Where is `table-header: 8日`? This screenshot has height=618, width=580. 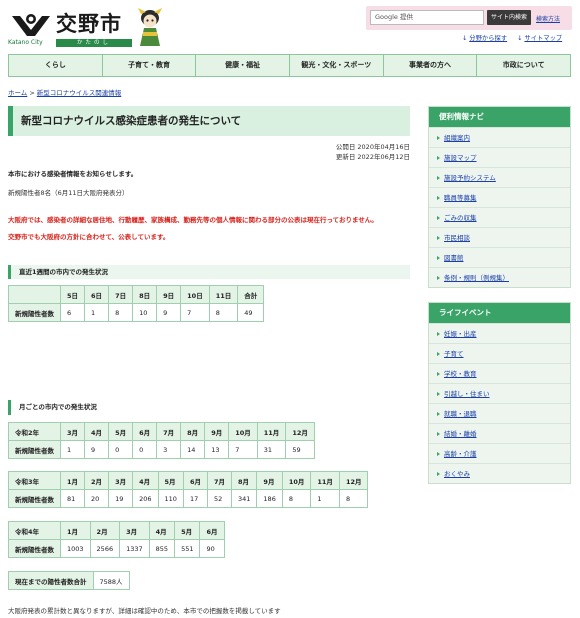 table-header: 8日 is located at coordinates (145, 294).